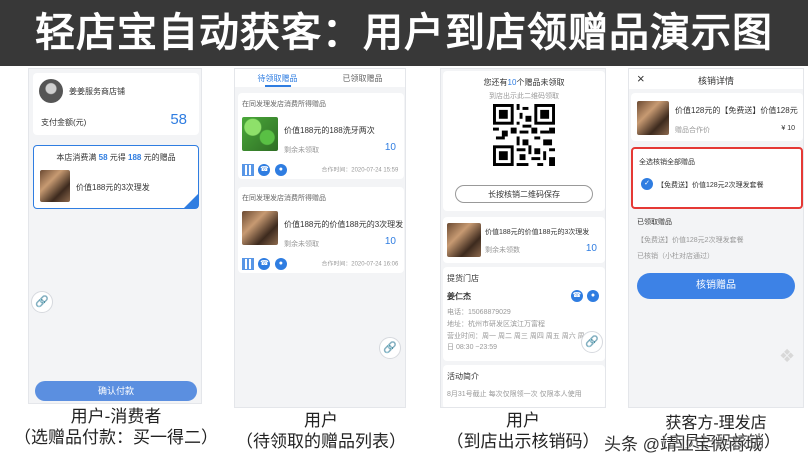  Describe the element at coordinates (178, 119) in the screenshot. I see `pay-amount: 58` at that location.